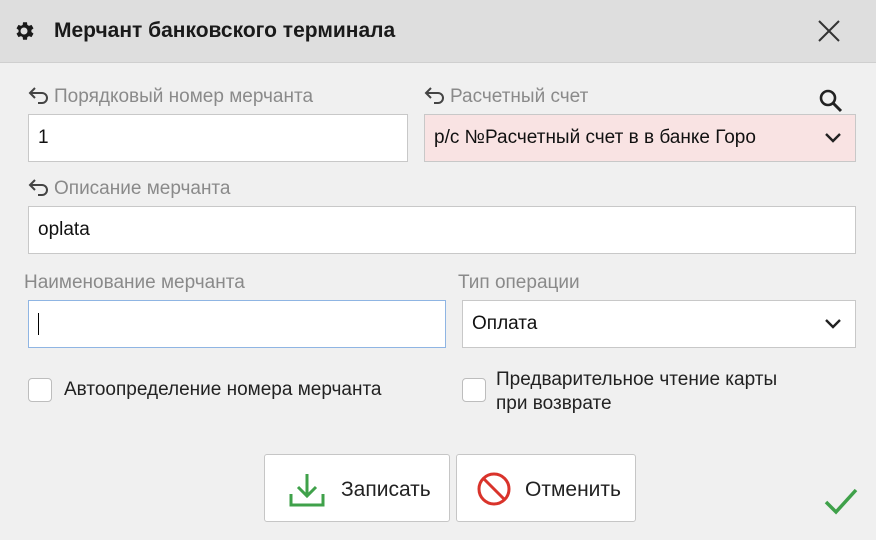 The height and width of the screenshot is (540, 876). Describe the element at coordinates (218, 138) in the screenshot. I see `merchant-number-input: 1` at that location.